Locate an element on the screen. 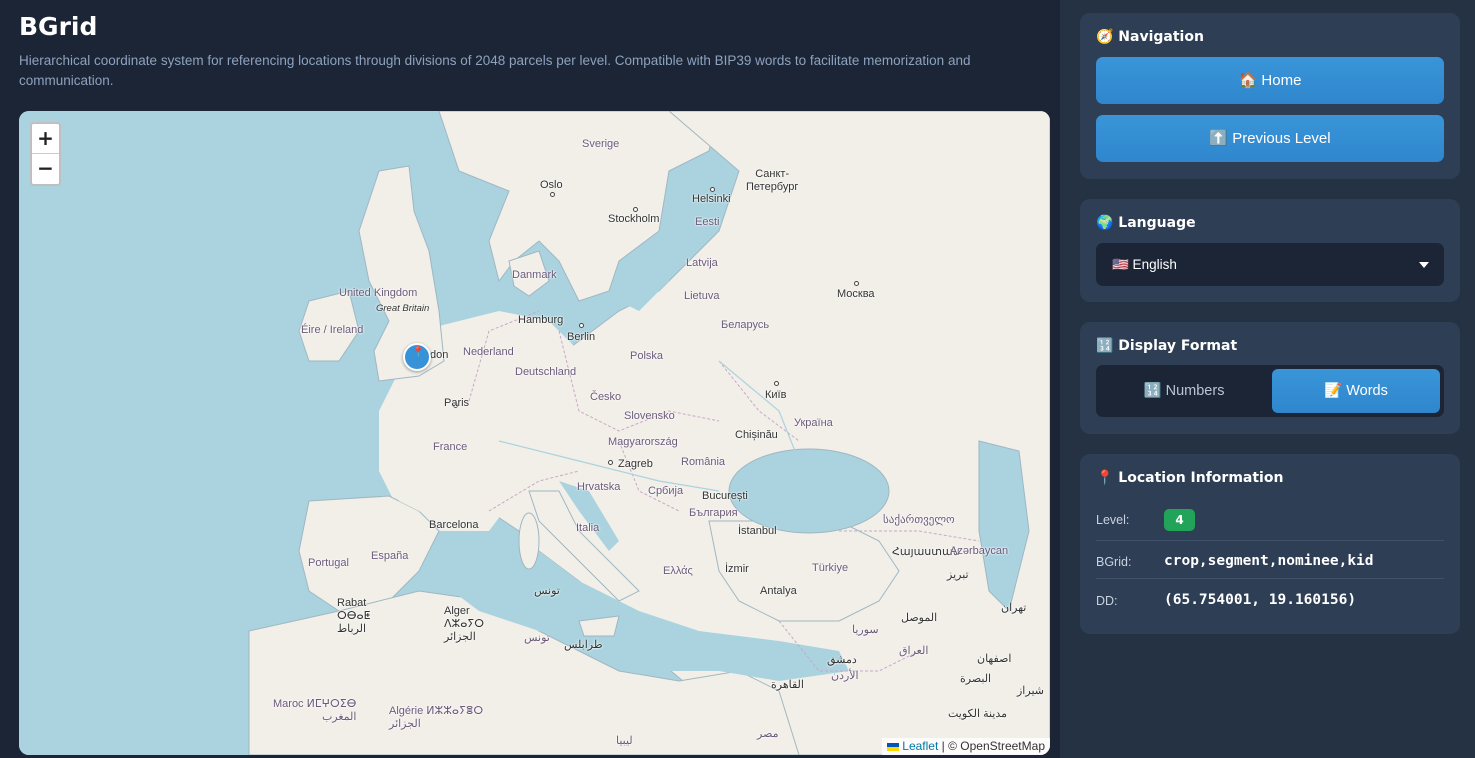  zoom-in-button: + is located at coordinates (45, 139).